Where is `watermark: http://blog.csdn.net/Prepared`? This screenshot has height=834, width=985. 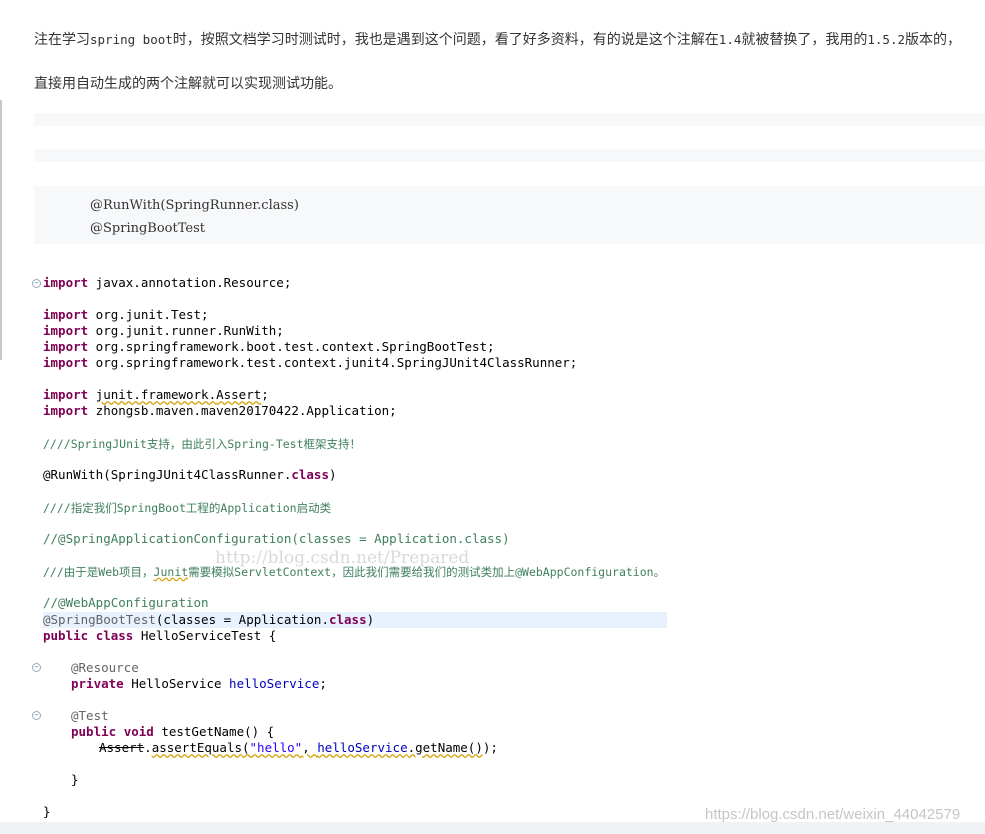 watermark: http://blog.csdn.net/Prepared is located at coordinates (342, 558).